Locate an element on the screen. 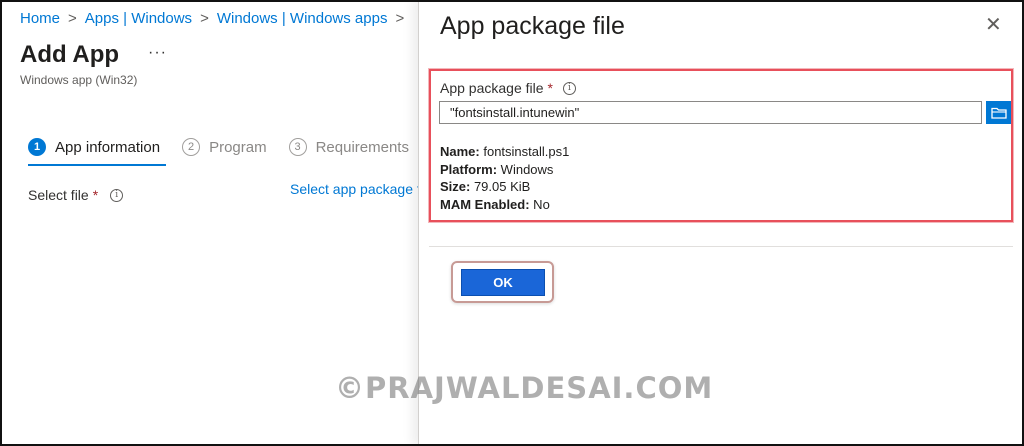 The height and width of the screenshot is (446, 1024). detail-mam-enabled: MAM Enabled: No is located at coordinates (504, 205).